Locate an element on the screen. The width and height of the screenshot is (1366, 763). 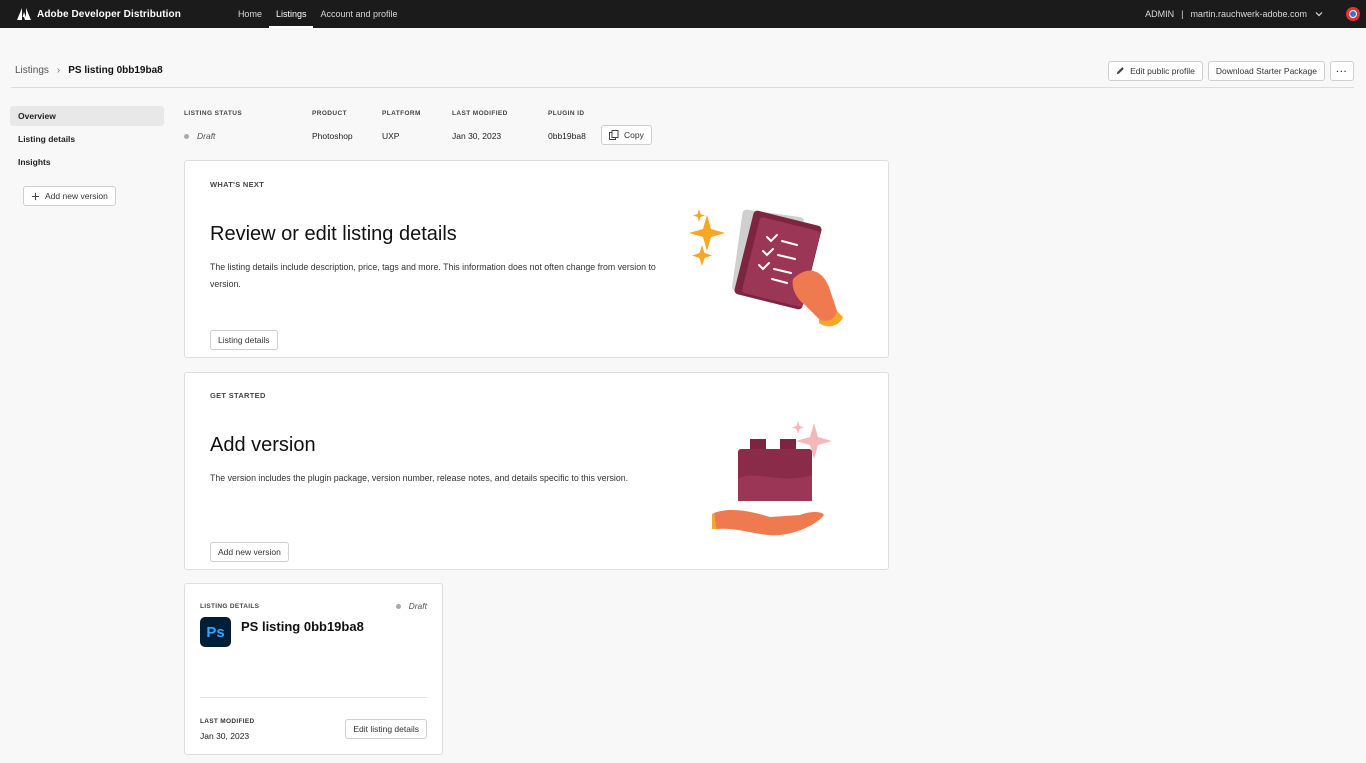
listing-card-status: Draft is located at coordinates (411, 606).